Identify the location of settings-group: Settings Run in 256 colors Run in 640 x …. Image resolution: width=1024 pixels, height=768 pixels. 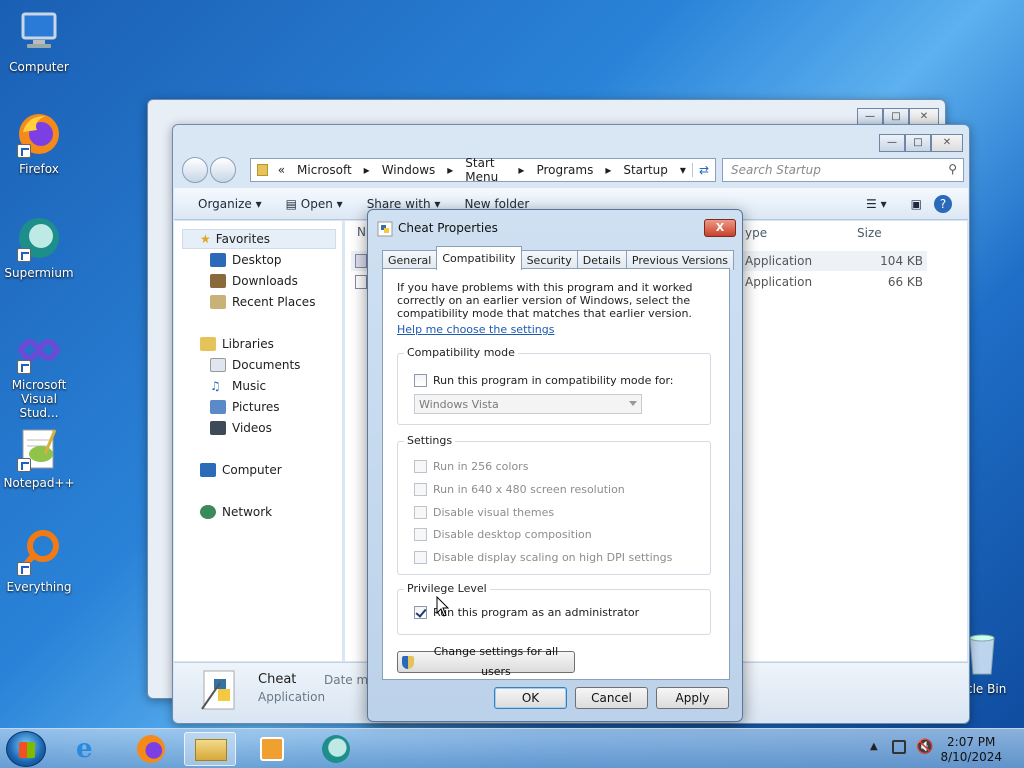
(554, 504).